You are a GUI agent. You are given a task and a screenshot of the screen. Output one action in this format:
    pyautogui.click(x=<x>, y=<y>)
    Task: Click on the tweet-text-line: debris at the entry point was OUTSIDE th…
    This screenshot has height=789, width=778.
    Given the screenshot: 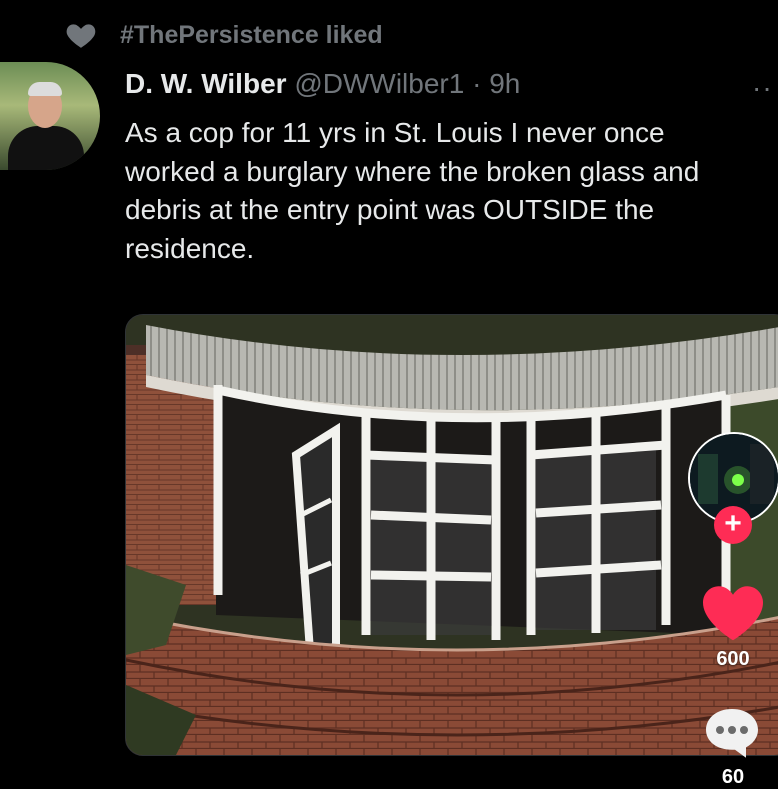 What is the action you would take?
    pyautogui.click(x=390, y=210)
    